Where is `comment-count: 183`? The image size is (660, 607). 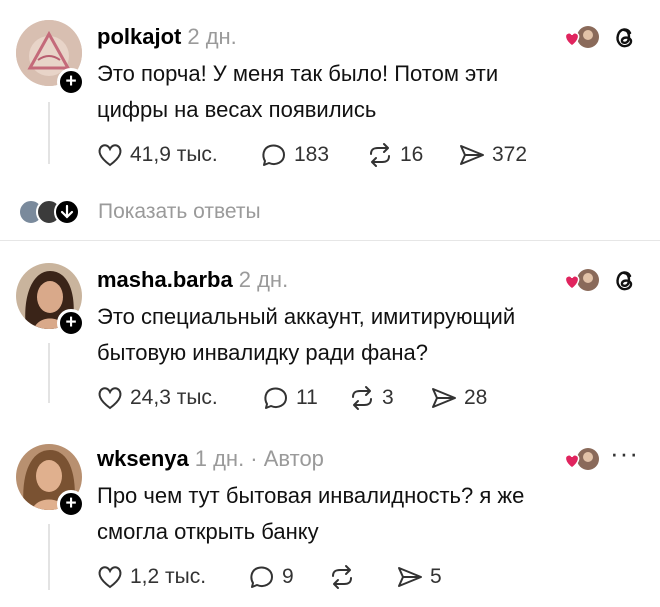
comment-count: 183 is located at coordinates (312, 154).